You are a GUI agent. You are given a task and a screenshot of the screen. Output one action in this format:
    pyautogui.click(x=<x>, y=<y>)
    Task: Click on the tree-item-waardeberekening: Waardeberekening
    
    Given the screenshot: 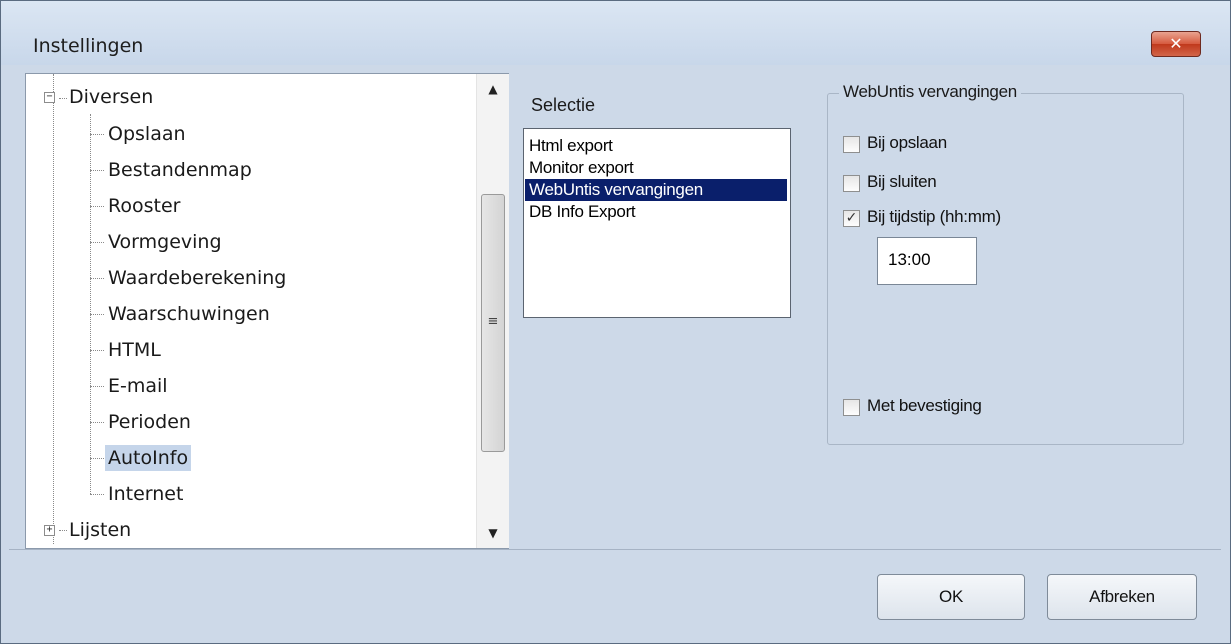 What is the action you would take?
    pyautogui.click(x=197, y=278)
    